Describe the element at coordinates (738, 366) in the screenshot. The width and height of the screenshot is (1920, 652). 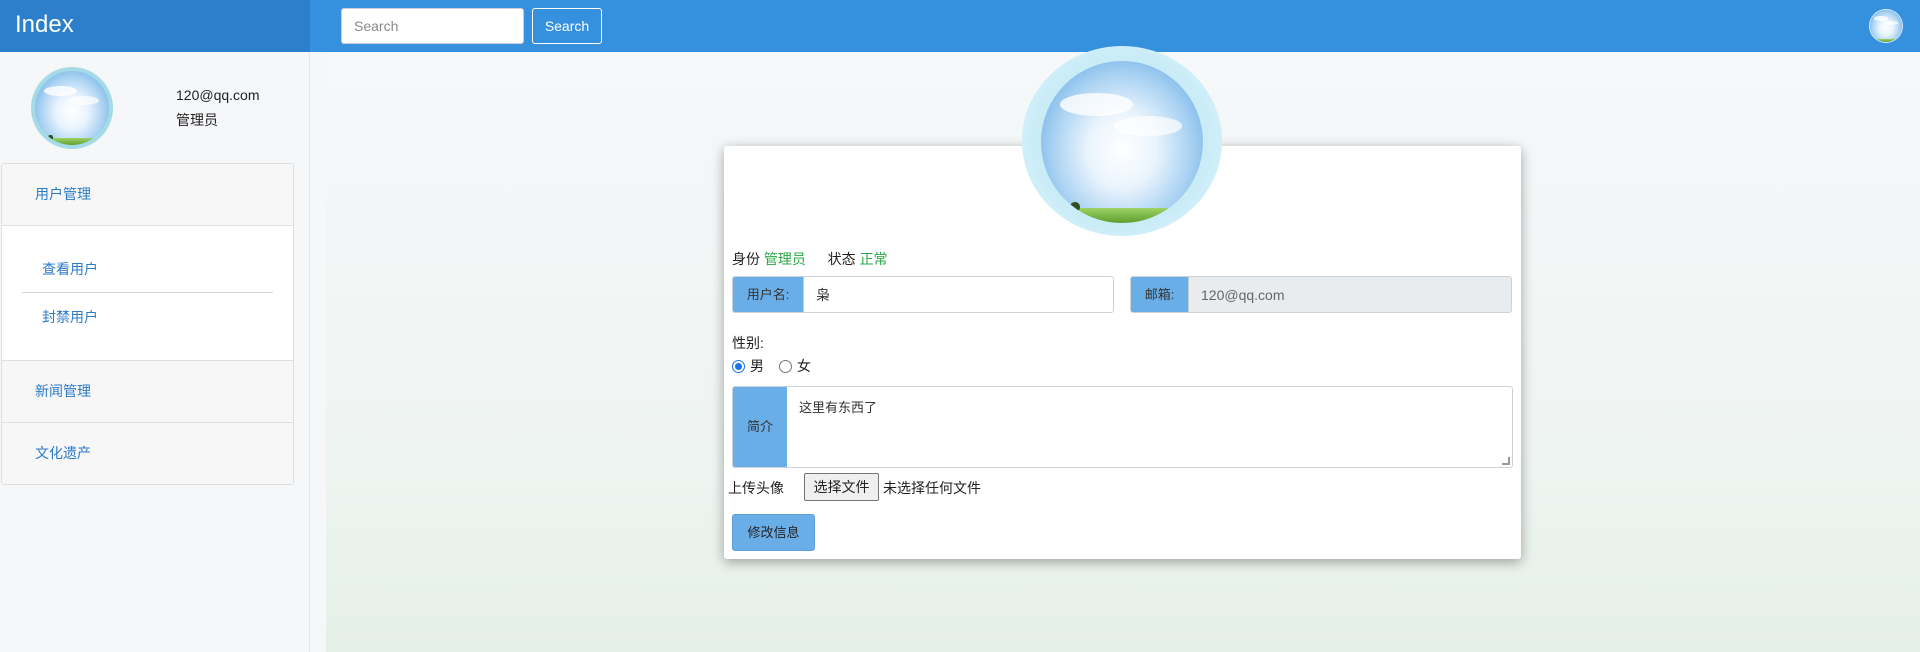
I see `radio-selected-icon` at that location.